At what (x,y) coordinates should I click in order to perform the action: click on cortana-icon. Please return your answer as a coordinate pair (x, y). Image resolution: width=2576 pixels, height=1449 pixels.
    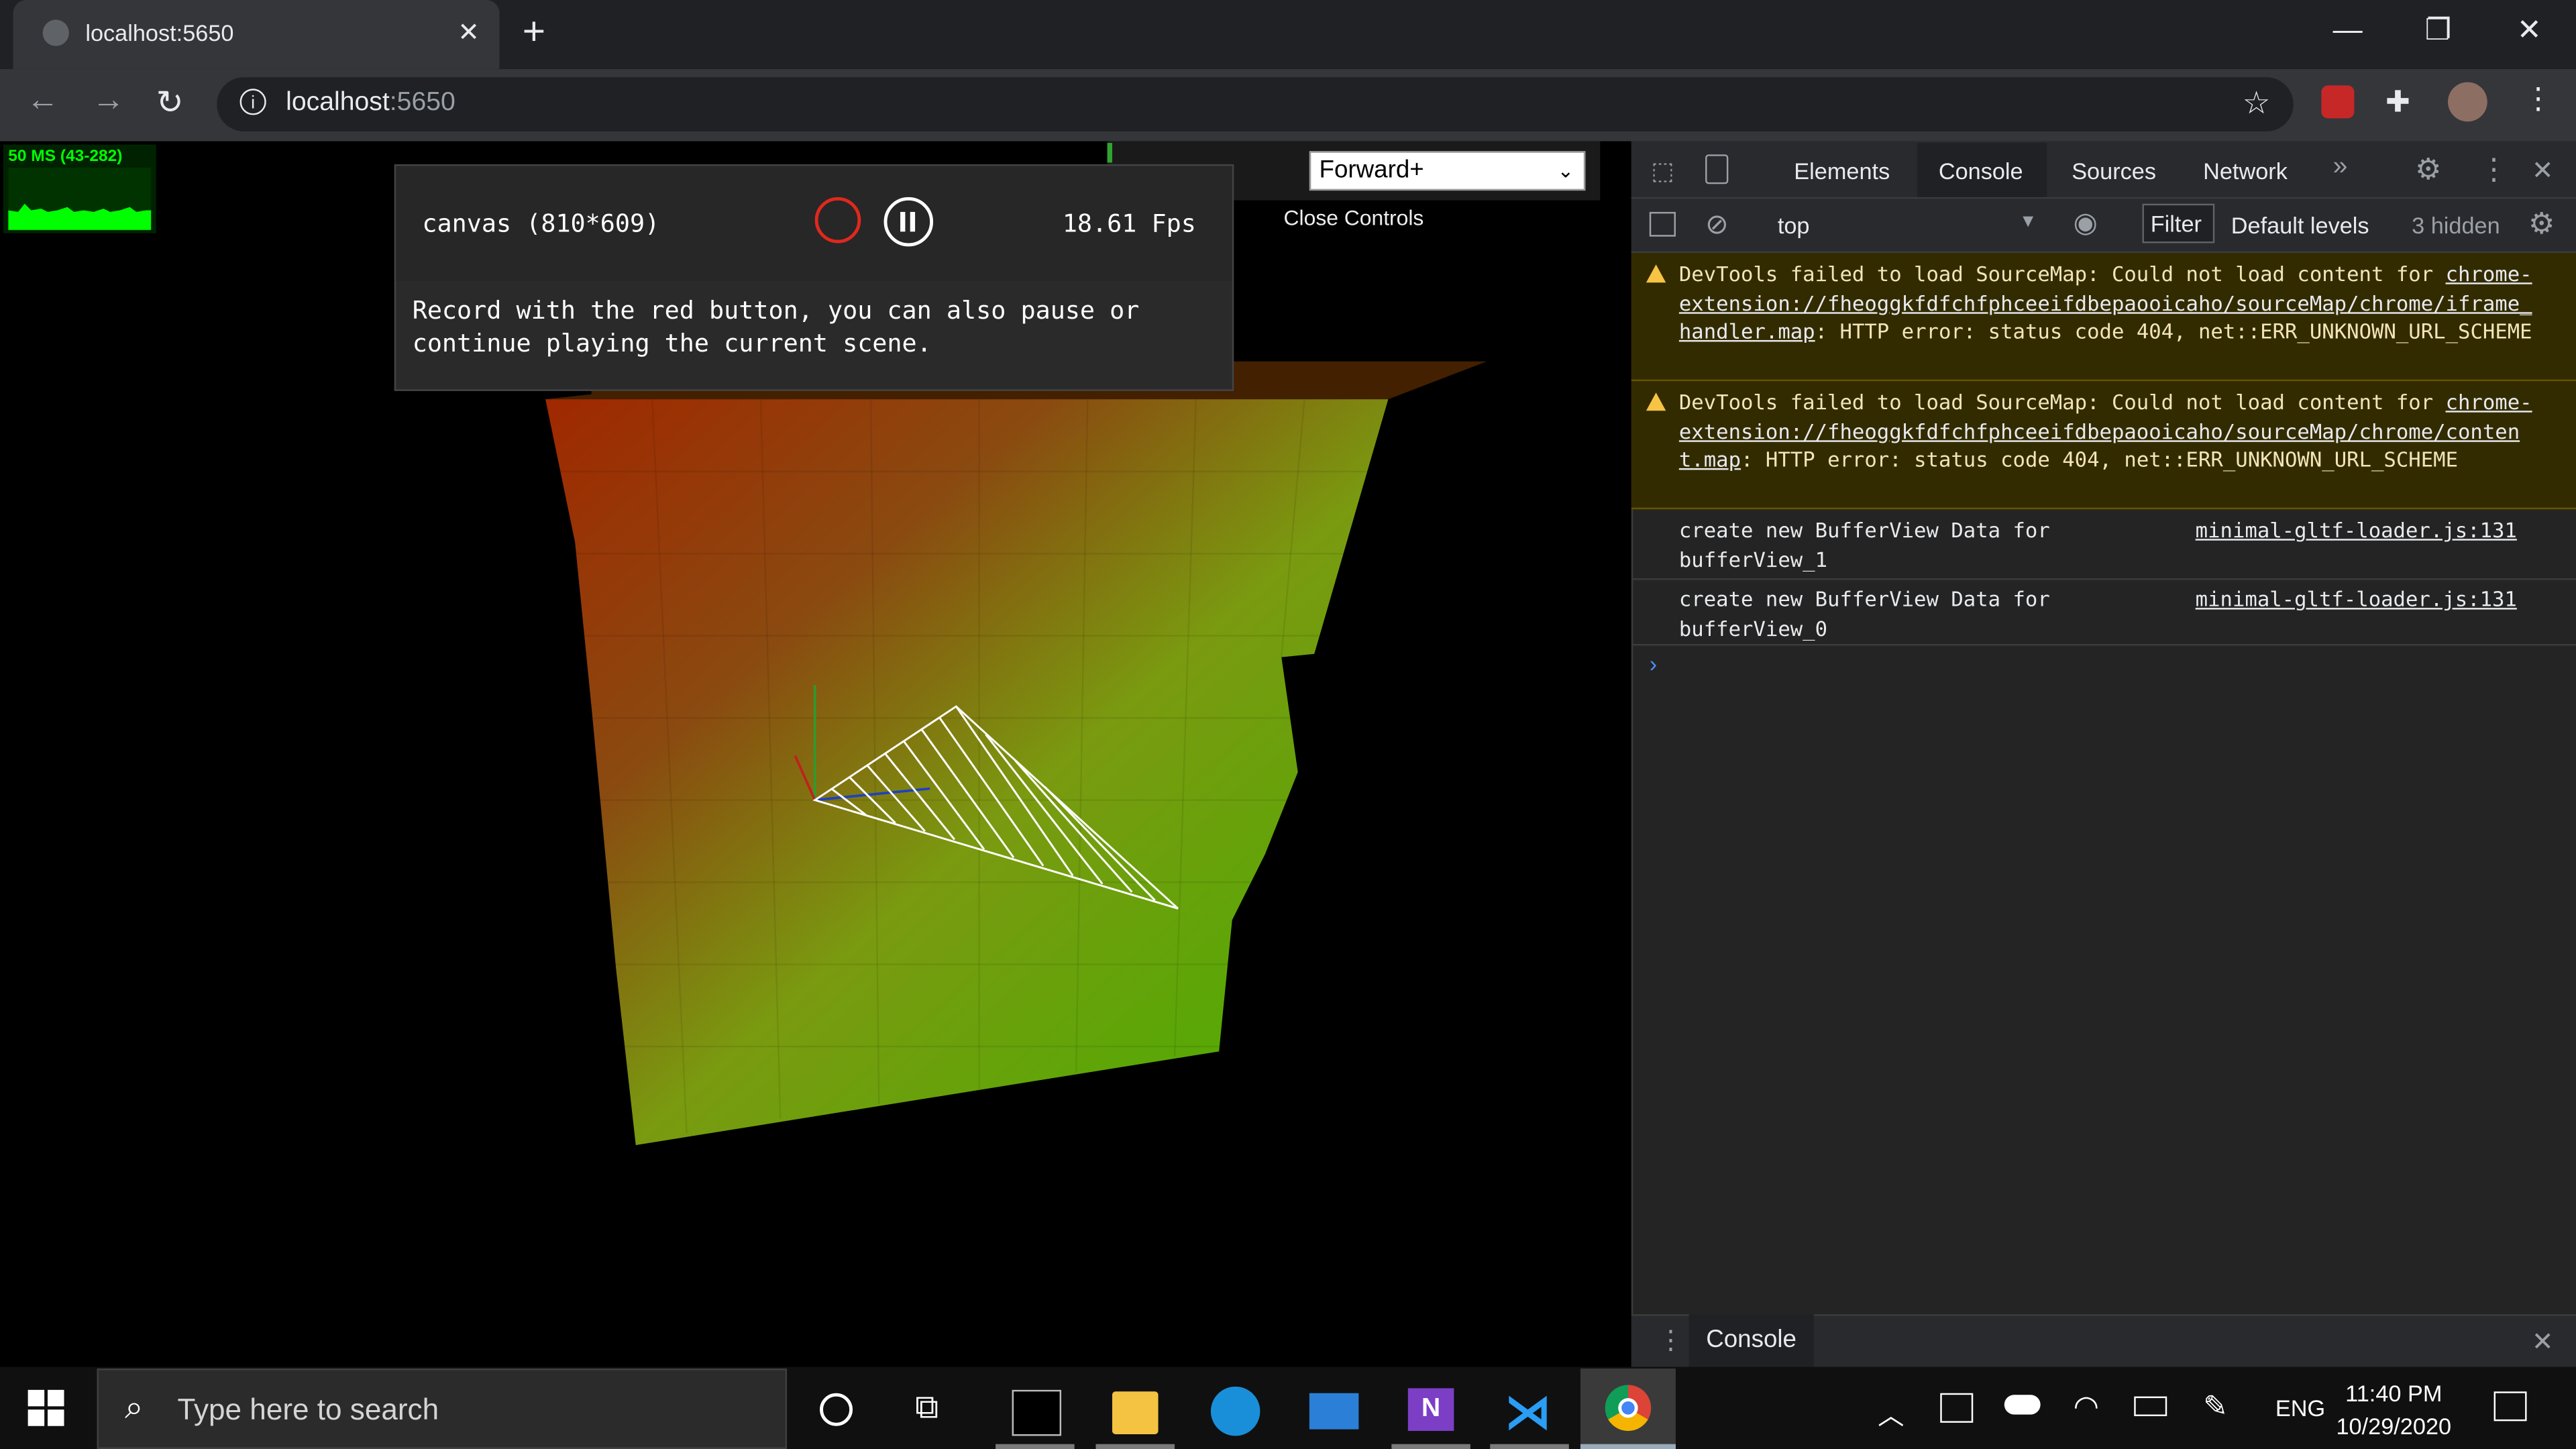
    Looking at the image, I should click on (836, 1409).